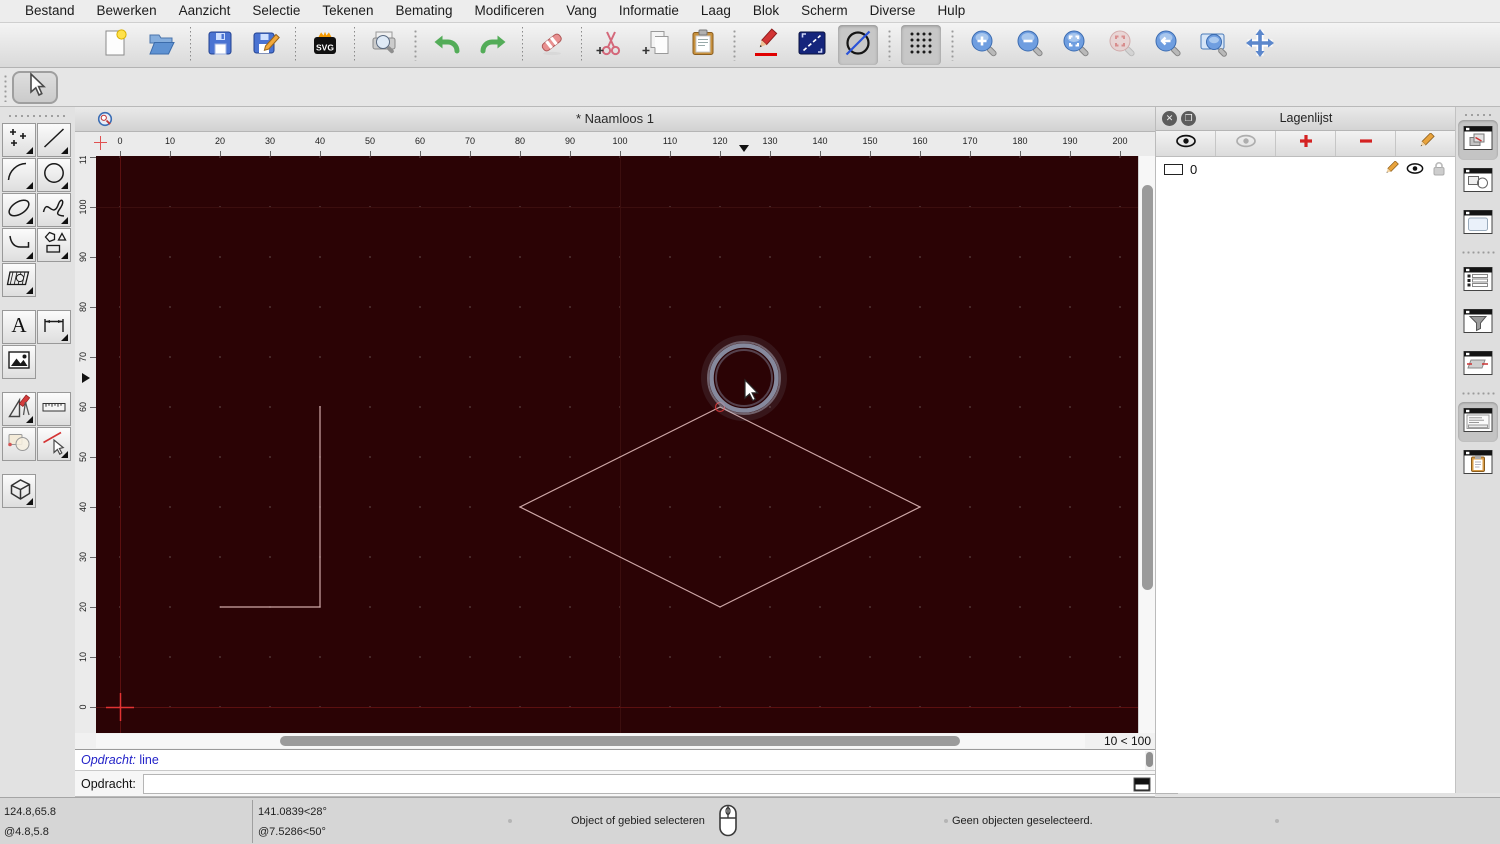 The height and width of the screenshot is (844, 1500). What do you see at coordinates (19, 245) in the screenshot?
I see `polyline-tool-button` at bounding box center [19, 245].